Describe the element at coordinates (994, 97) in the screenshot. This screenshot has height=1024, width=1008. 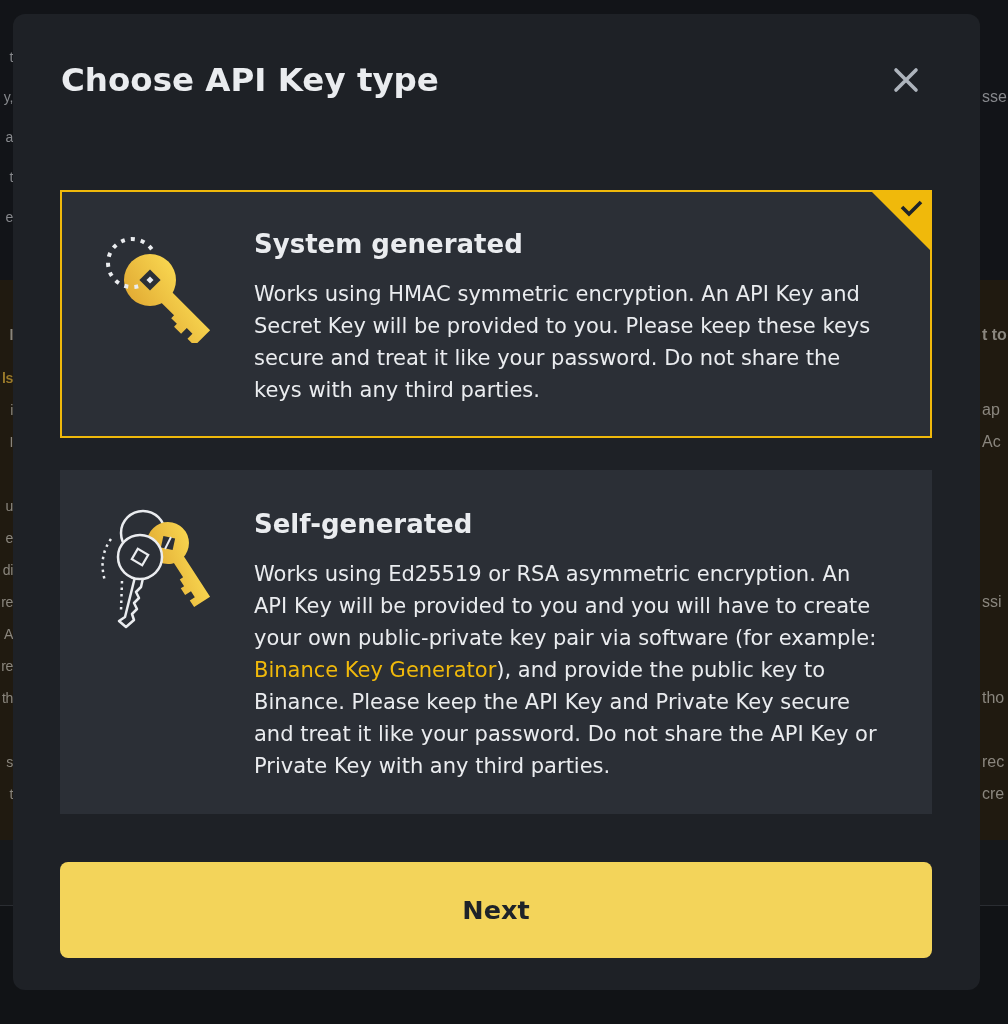
I see `background-text: sse` at that location.